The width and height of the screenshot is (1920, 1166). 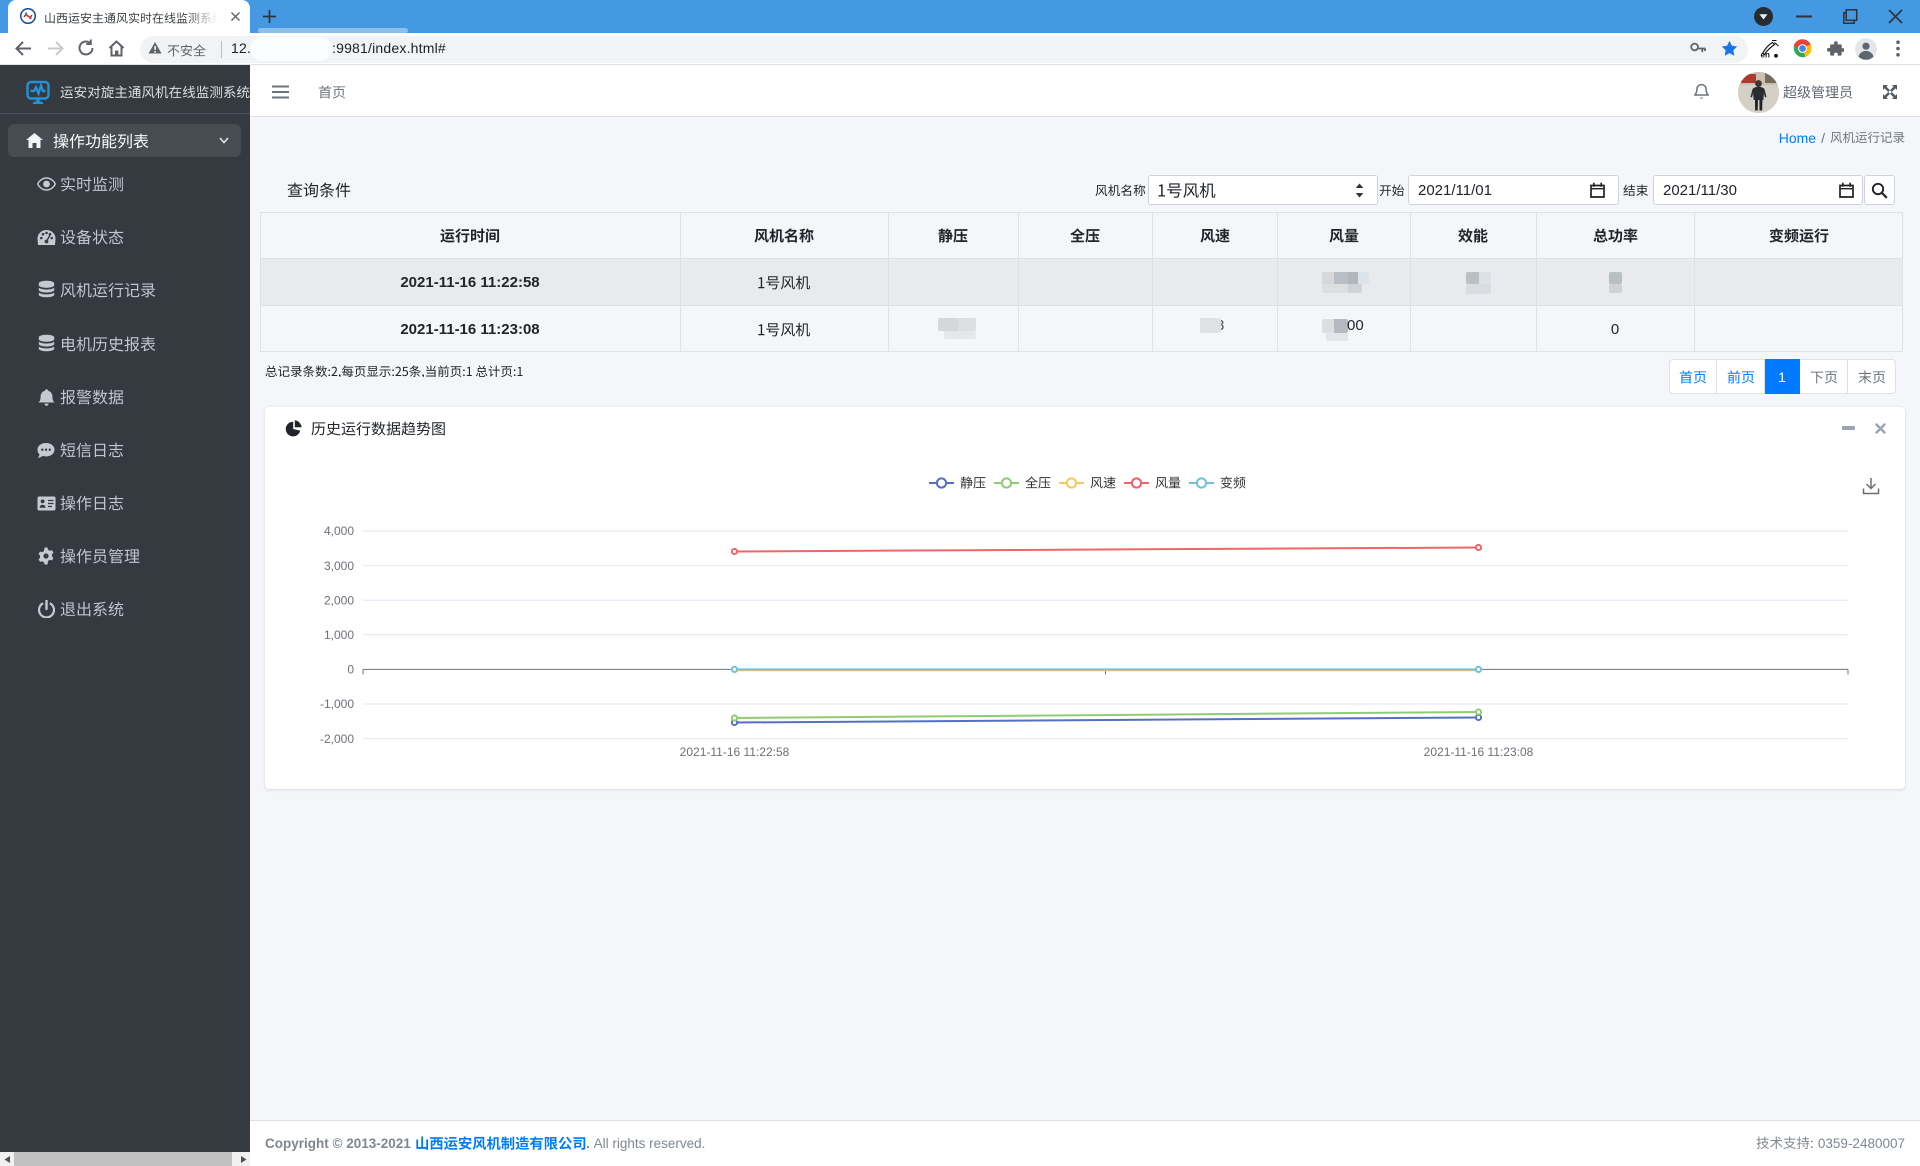 I want to click on svg-text: 3,000, so click(x=339, y=566).